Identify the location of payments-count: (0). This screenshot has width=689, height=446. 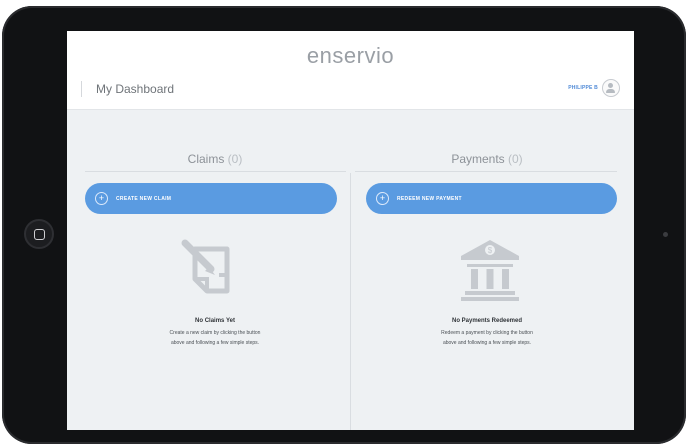
(515, 159).